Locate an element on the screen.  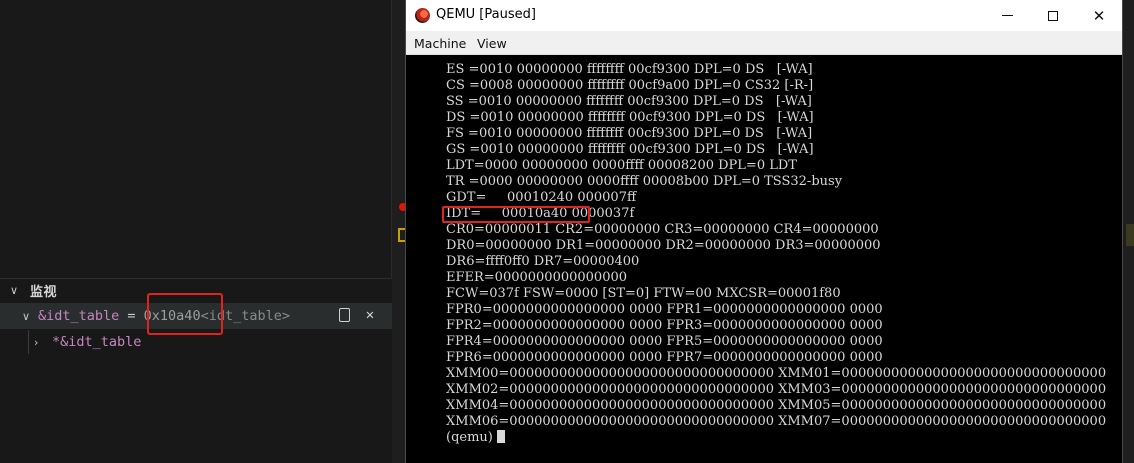
window-titlebar: QEMU [Paused] ✕ is located at coordinates (764, 15).